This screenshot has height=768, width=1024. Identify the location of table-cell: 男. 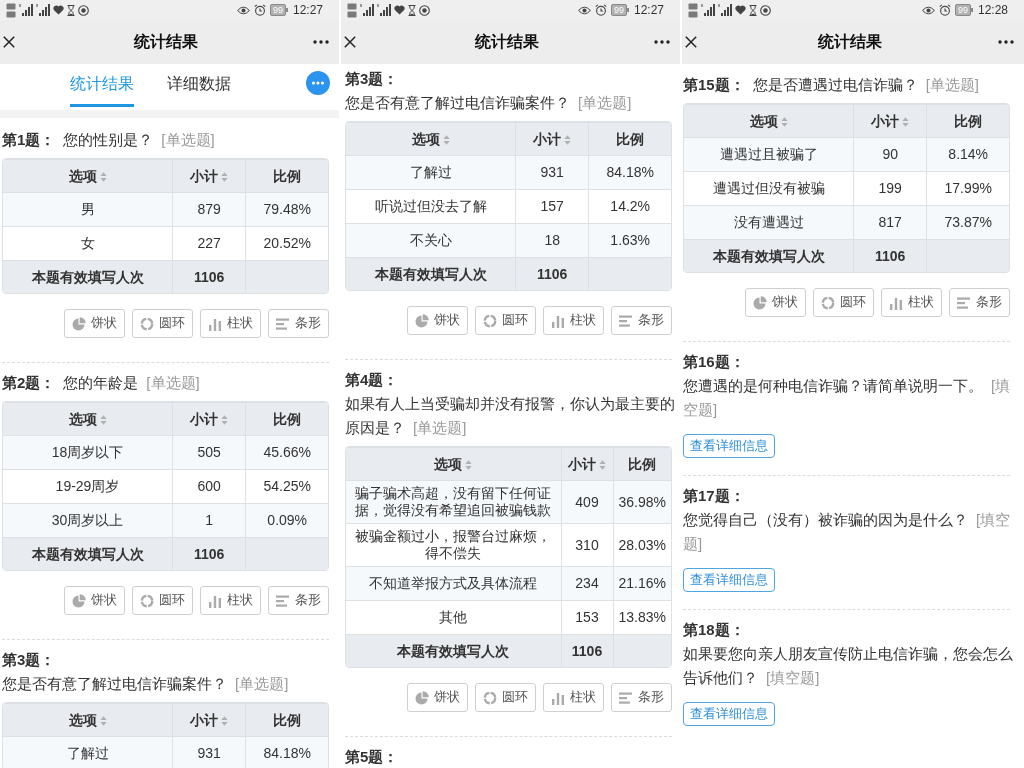
(87, 209).